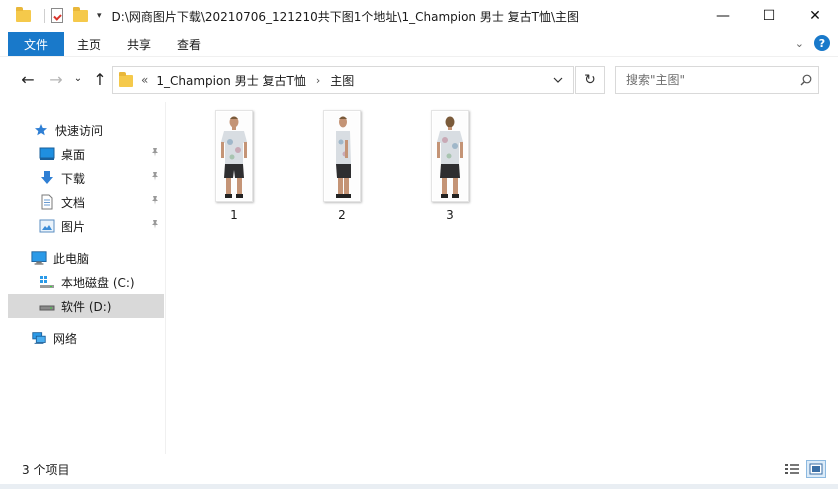 The height and width of the screenshot is (489, 838). I want to click on sidebar-item-label: 软件 (D:), so click(86, 306).